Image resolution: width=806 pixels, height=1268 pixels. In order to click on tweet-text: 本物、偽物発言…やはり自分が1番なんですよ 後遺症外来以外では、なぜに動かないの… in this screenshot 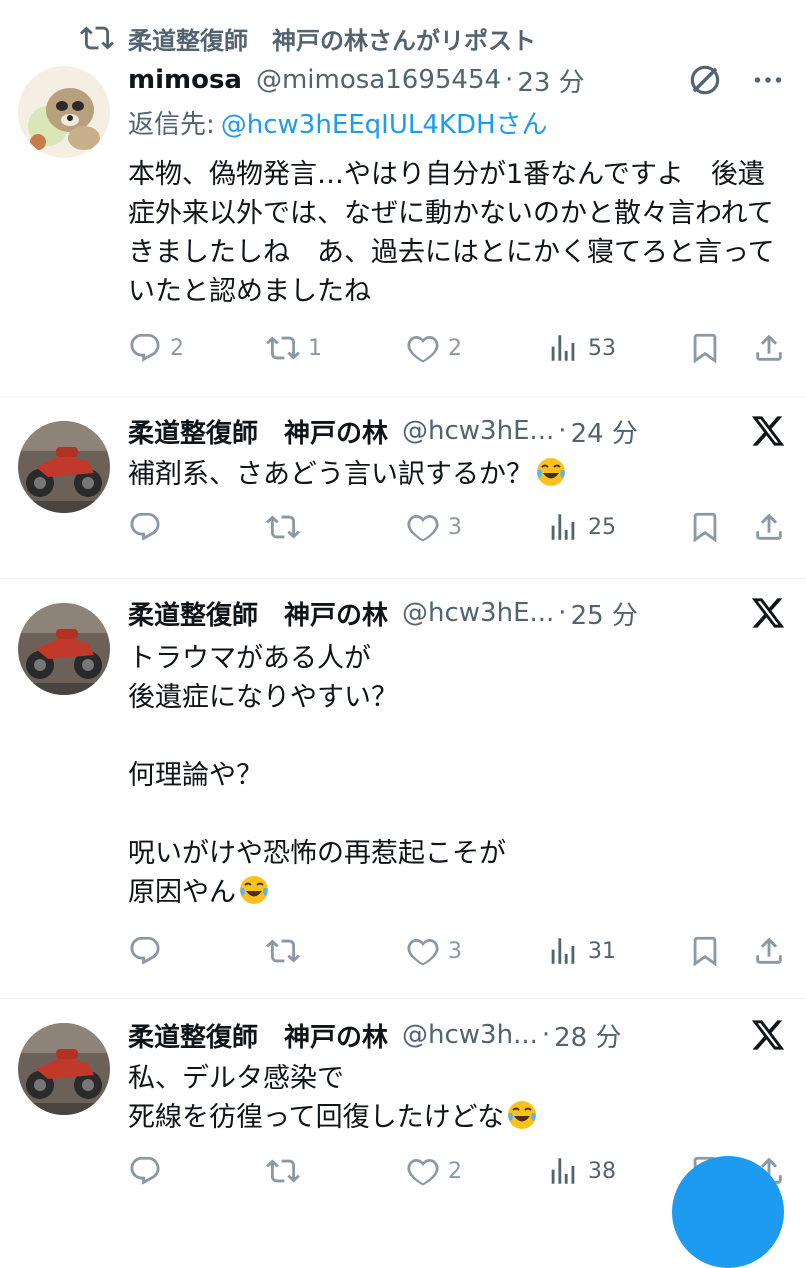, I will do `click(451, 233)`.